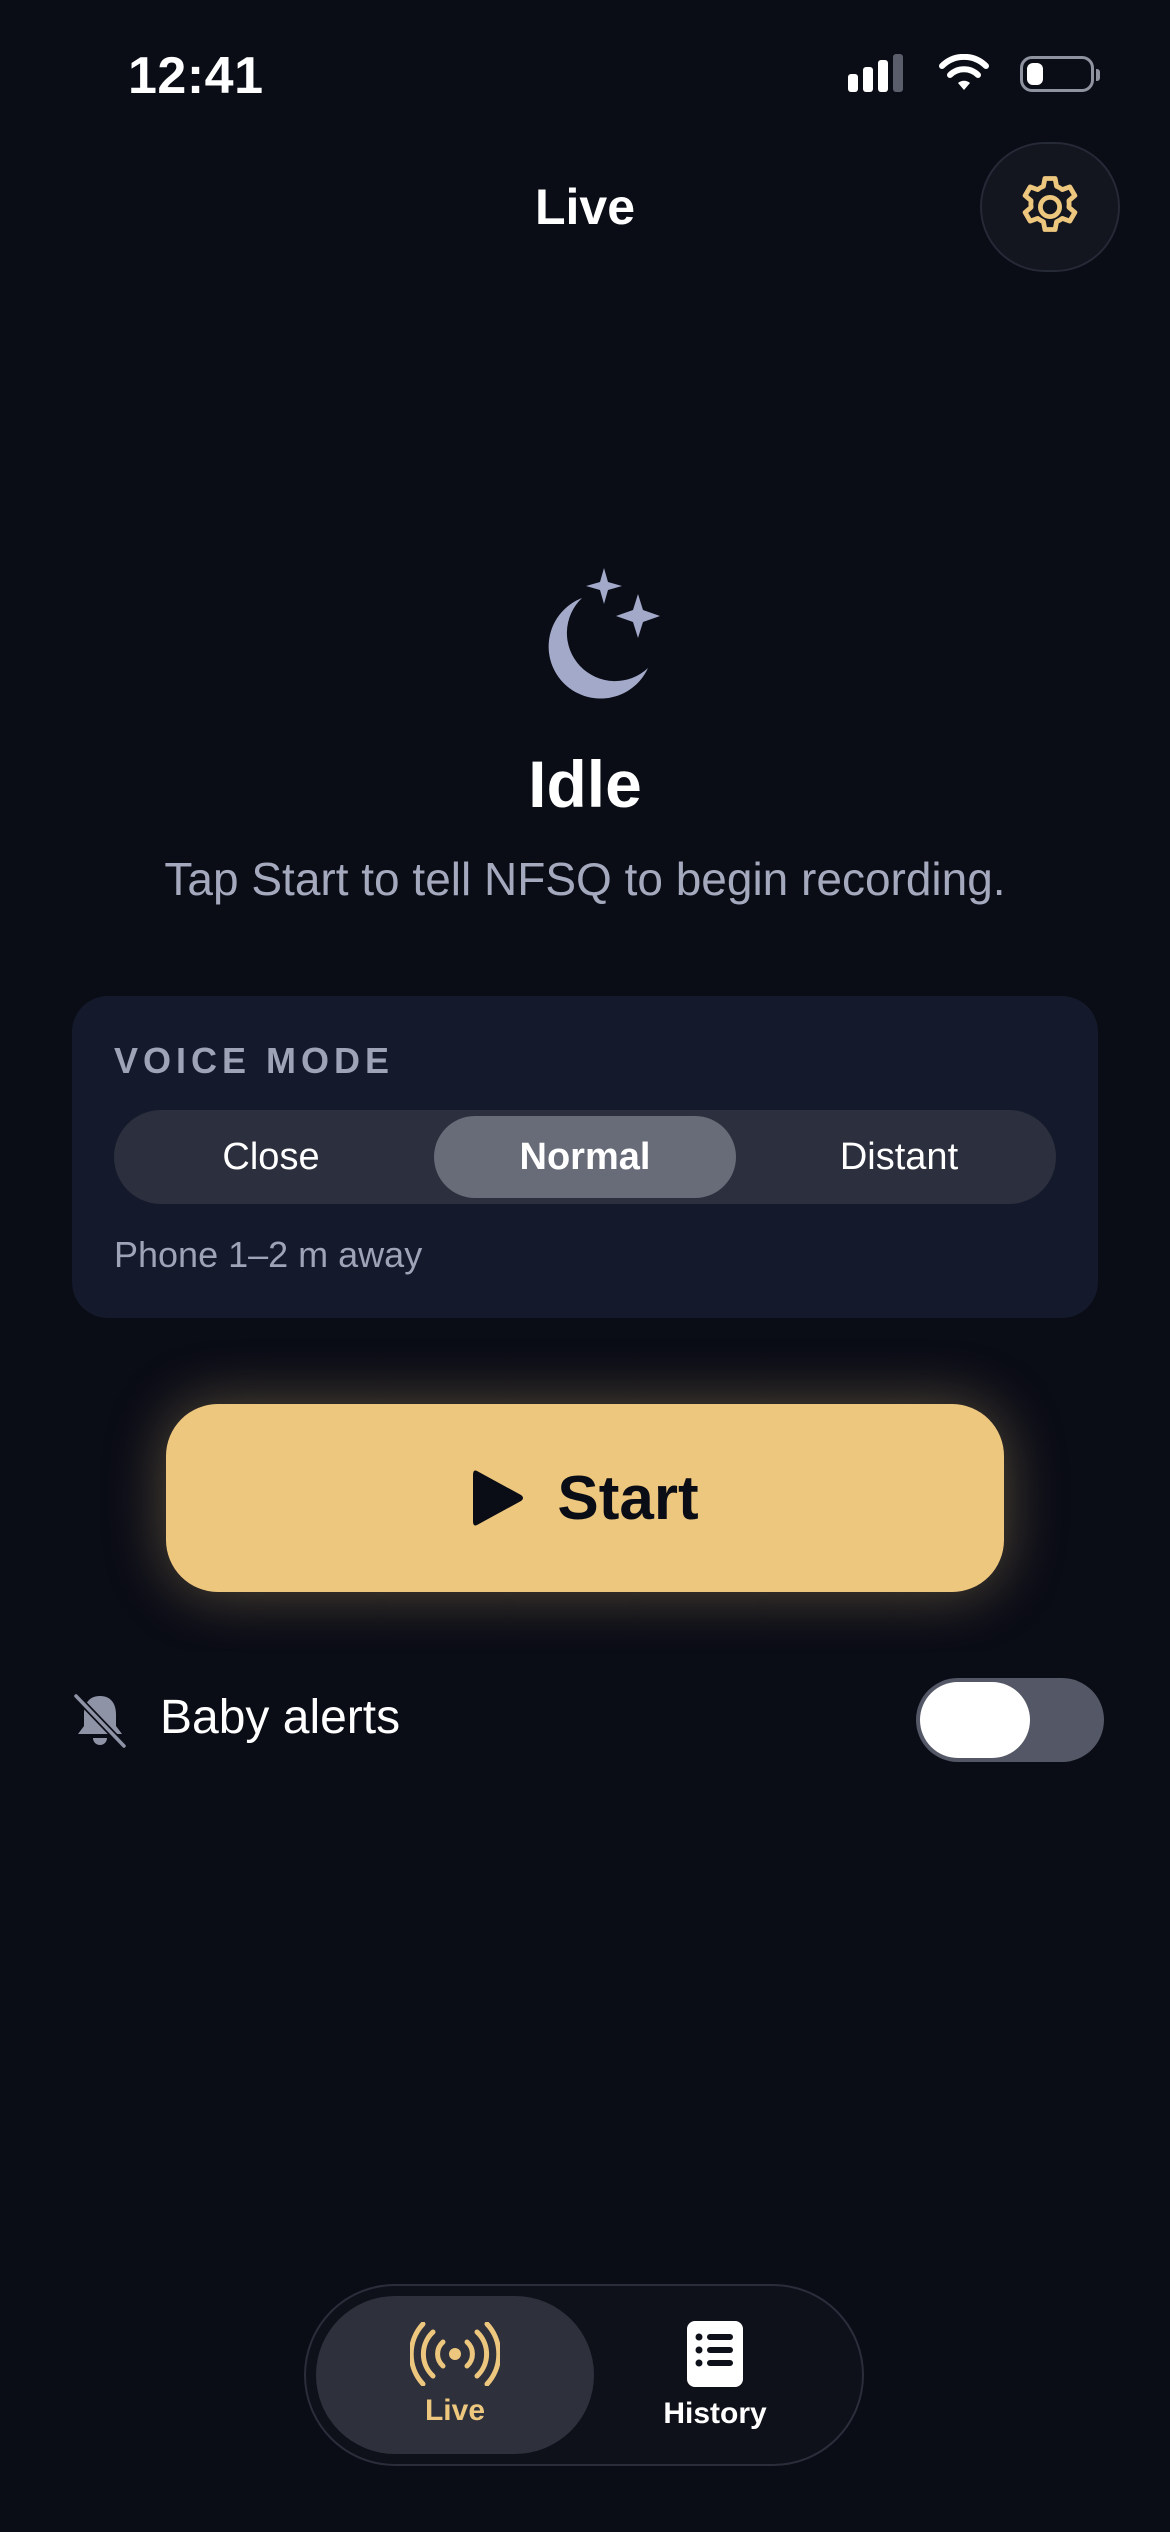 The height and width of the screenshot is (2532, 1170). Describe the element at coordinates (1060, 74) in the screenshot. I see `battery-icon` at that location.